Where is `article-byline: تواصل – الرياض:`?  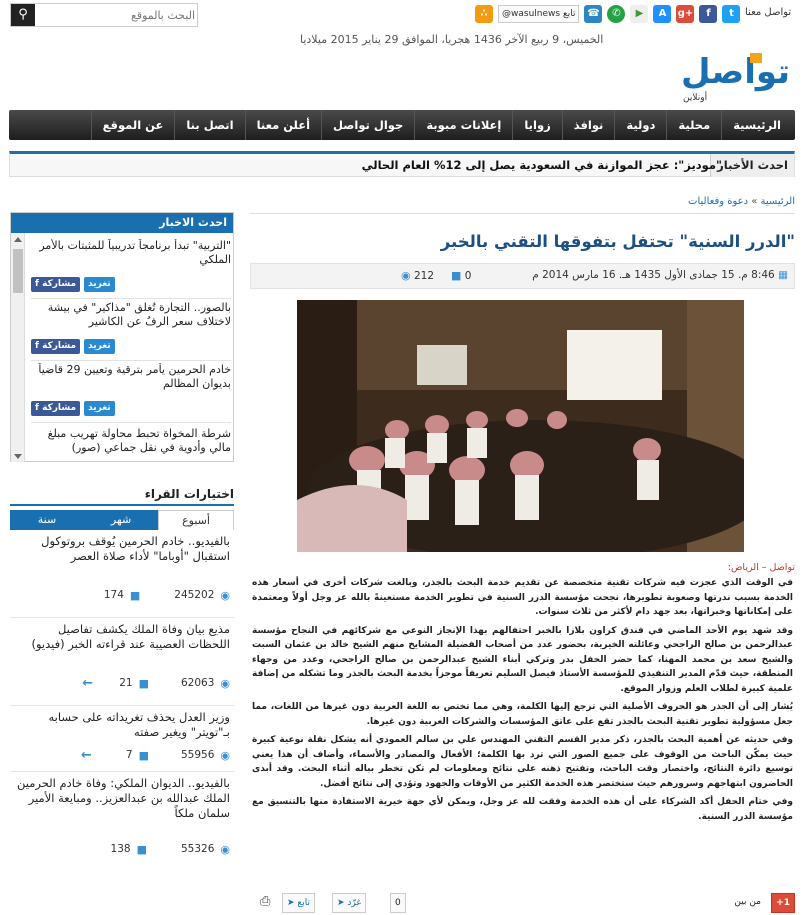
article-byline: تواصل – الرياض: is located at coordinates (761, 567).